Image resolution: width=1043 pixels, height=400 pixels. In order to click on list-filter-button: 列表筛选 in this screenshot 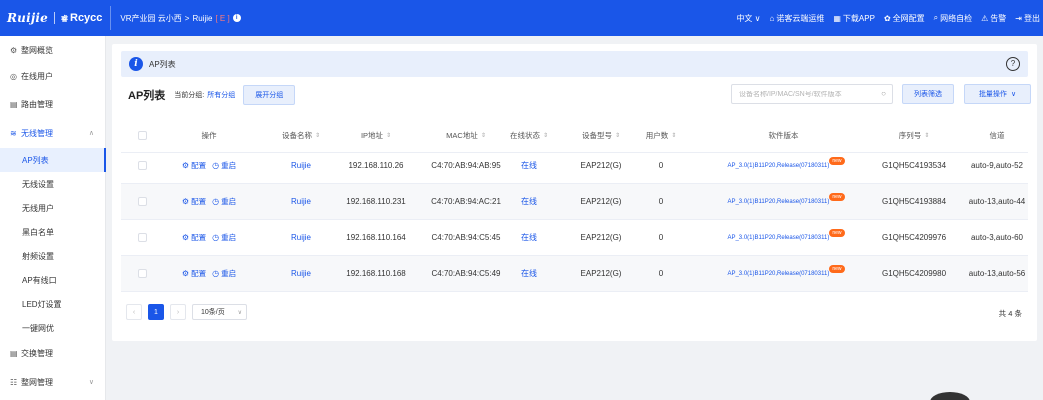, I will do `click(928, 94)`.